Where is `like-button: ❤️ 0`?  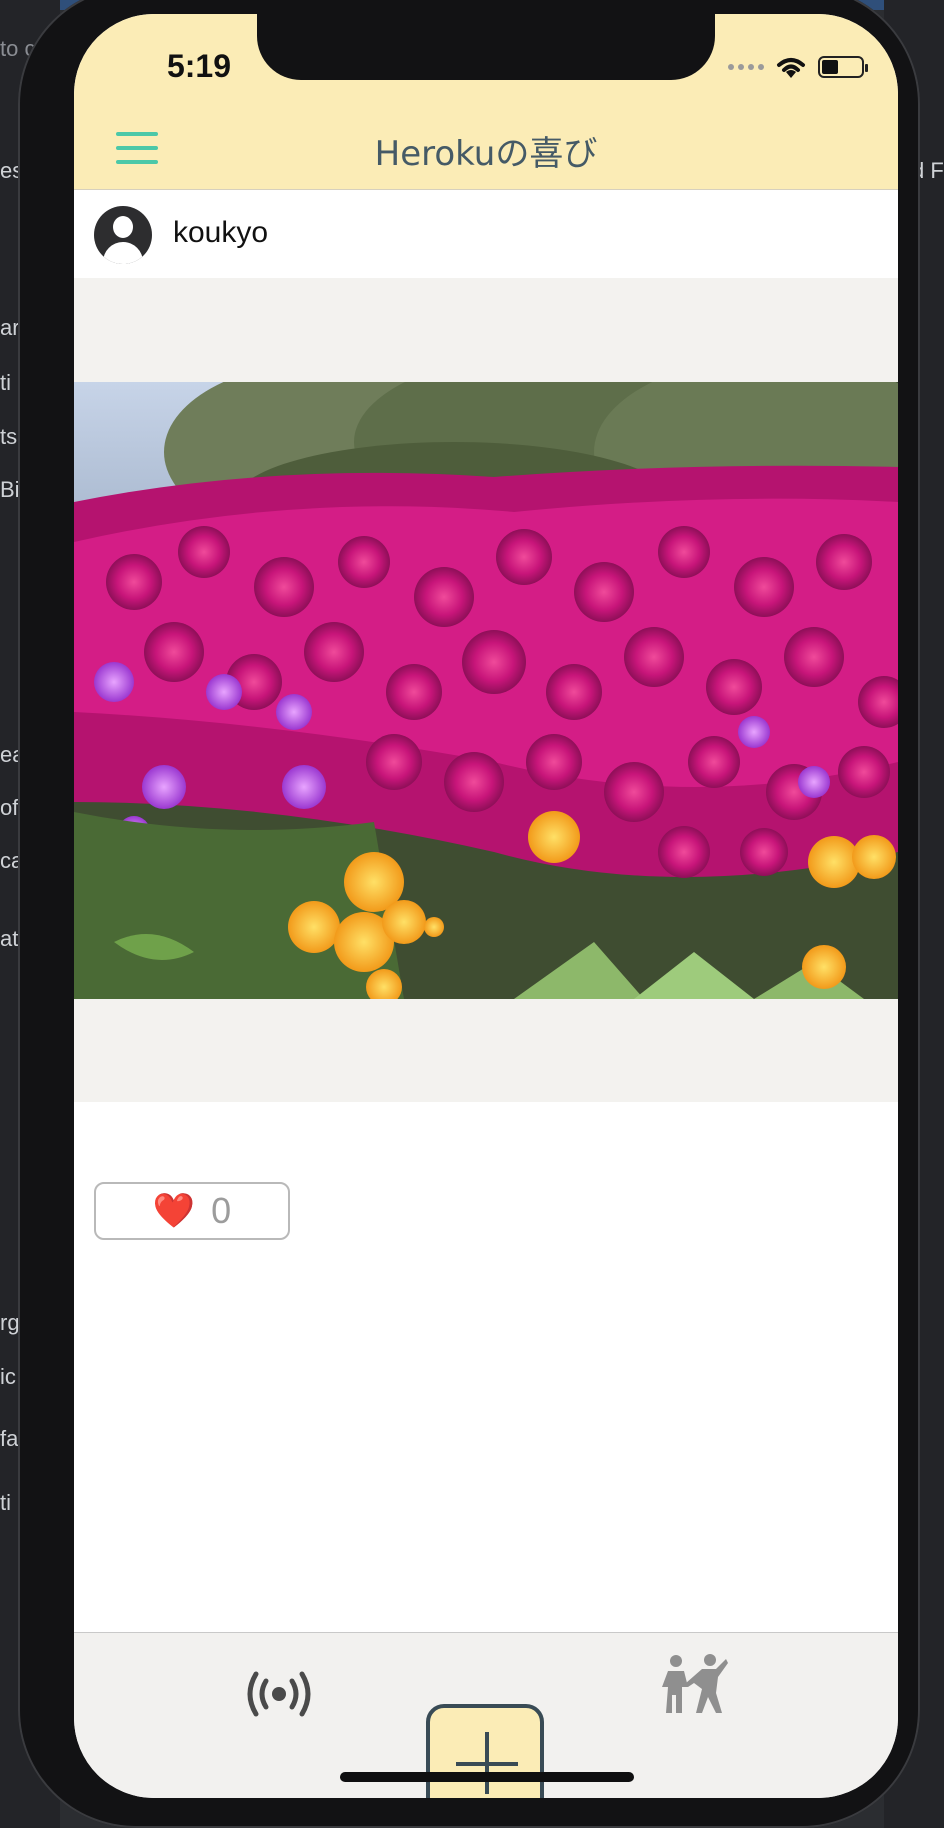 like-button: ❤️ 0 is located at coordinates (192, 1211).